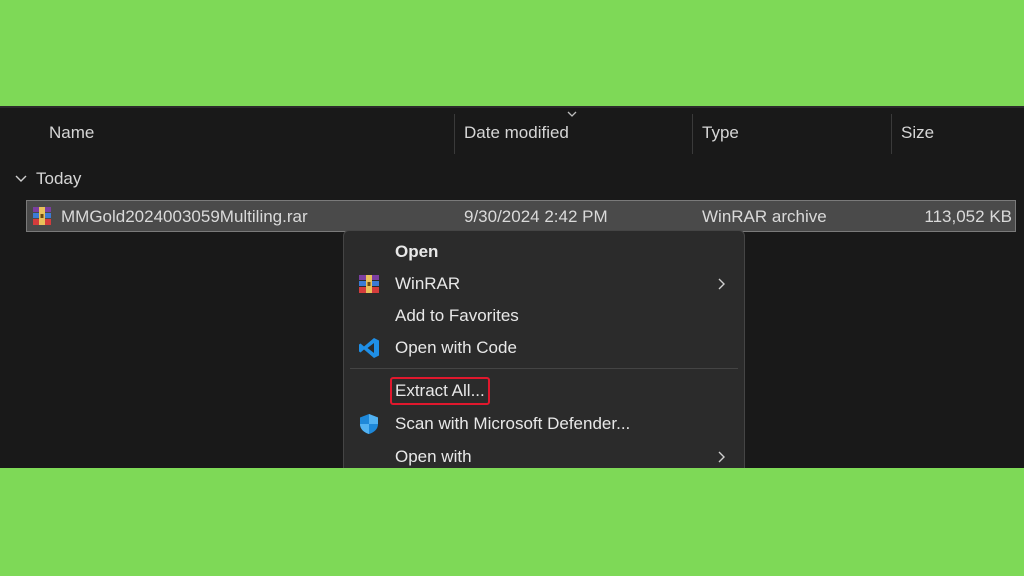 The image size is (1024, 576). I want to click on file-type: WinRAR archive, so click(764, 216).